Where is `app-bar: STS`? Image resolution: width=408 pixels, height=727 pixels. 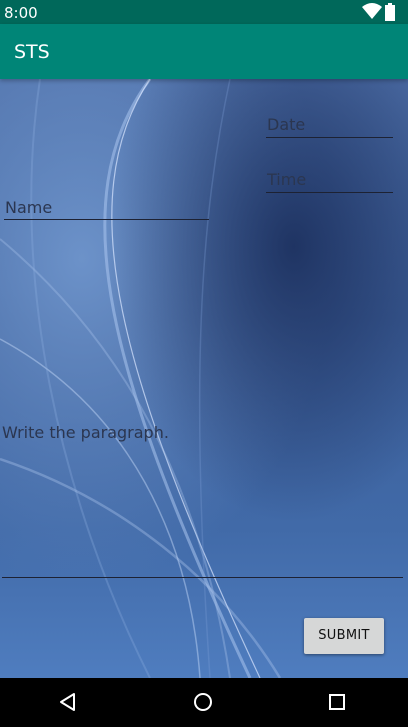 app-bar: STS is located at coordinates (204, 51).